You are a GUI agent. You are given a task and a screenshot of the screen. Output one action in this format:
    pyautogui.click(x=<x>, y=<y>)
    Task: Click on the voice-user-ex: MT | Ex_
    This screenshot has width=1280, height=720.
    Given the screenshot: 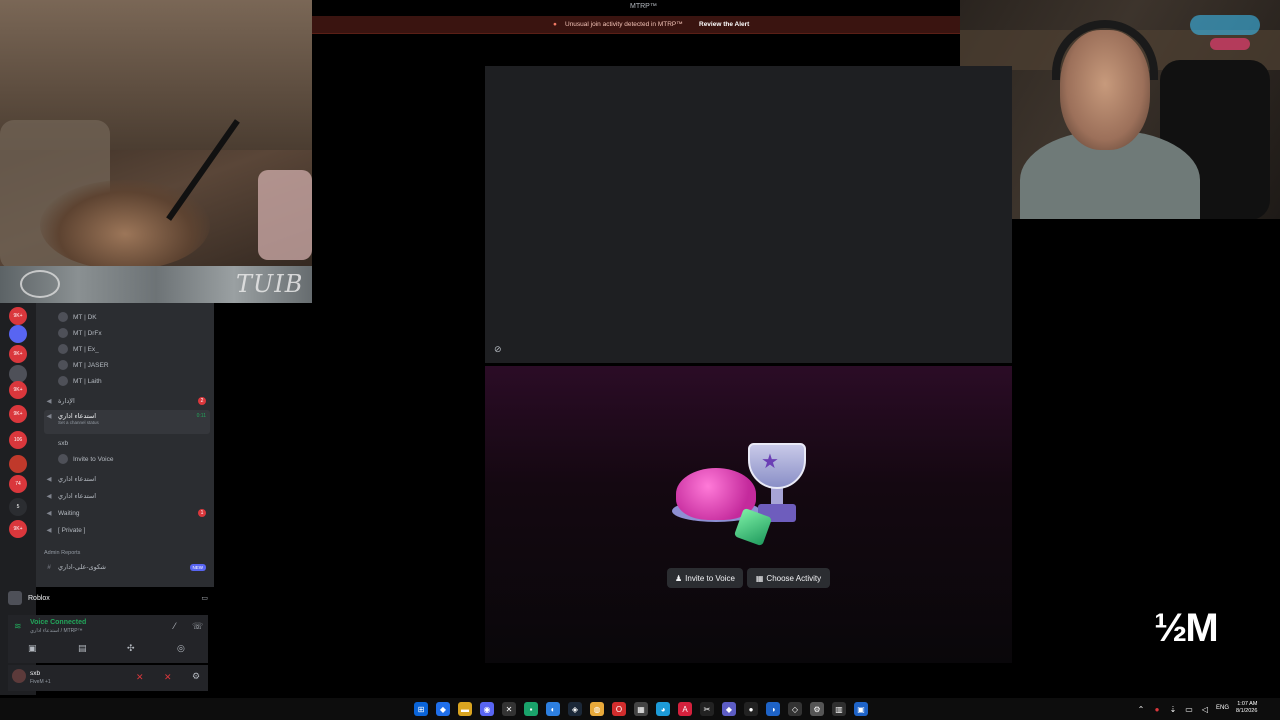 What is the action you would take?
    pyautogui.click(x=133, y=349)
    